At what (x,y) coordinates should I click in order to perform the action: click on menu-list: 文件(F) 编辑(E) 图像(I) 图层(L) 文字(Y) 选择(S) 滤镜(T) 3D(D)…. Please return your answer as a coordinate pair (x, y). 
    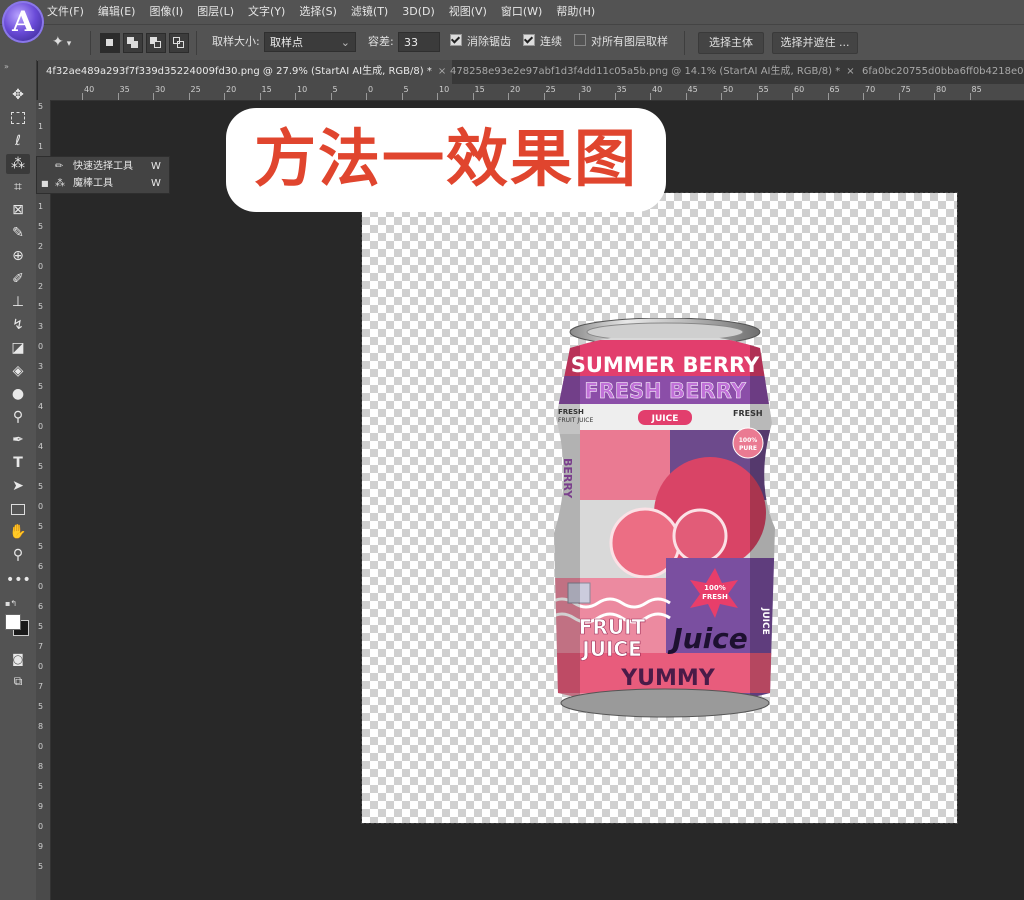
    Looking at the image, I should click on (321, 12).